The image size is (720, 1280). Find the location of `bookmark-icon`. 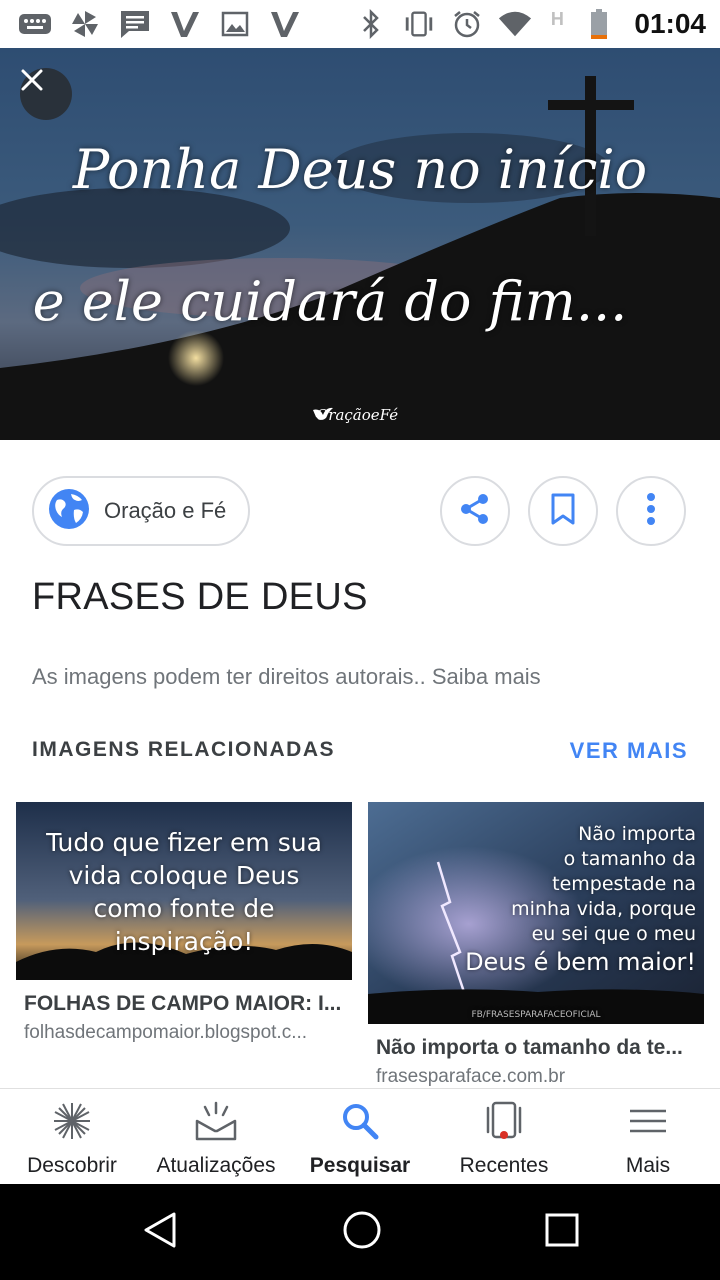

bookmark-icon is located at coordinates (563, 511).